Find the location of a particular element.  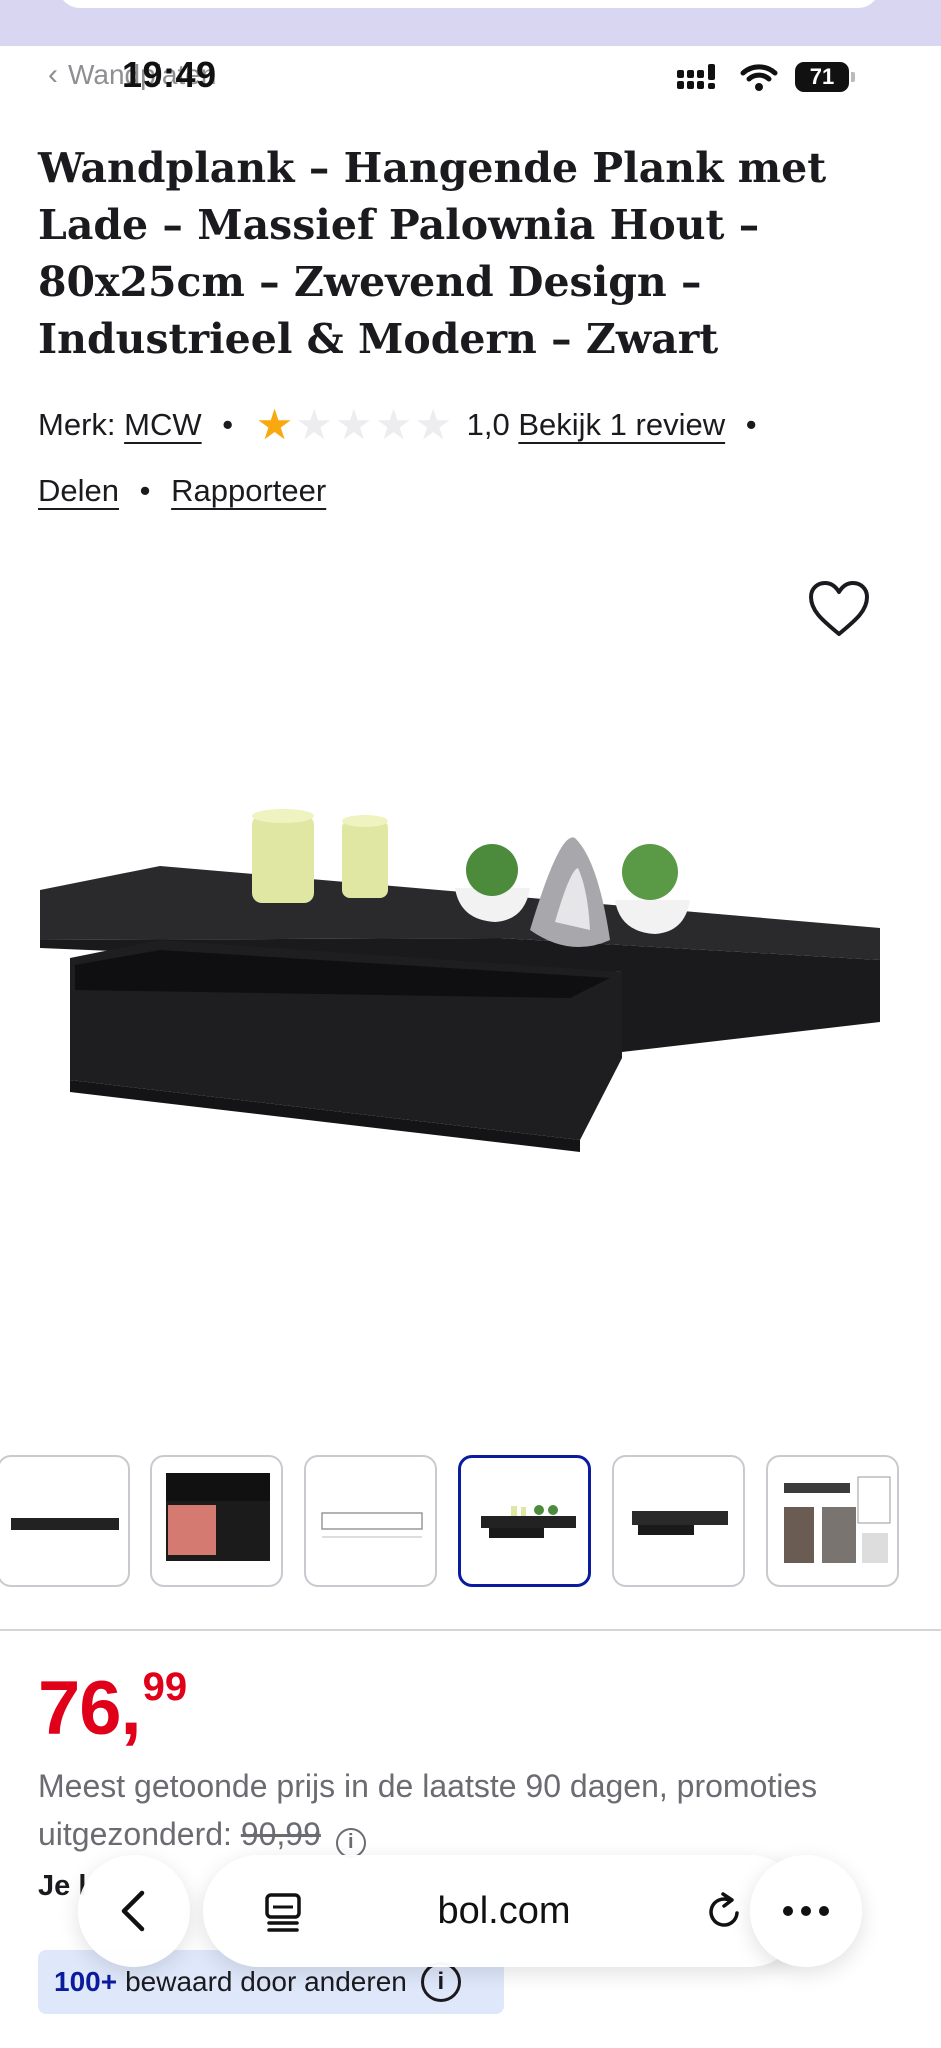

brand-label: Merk: is located at coordinates (77, 424).